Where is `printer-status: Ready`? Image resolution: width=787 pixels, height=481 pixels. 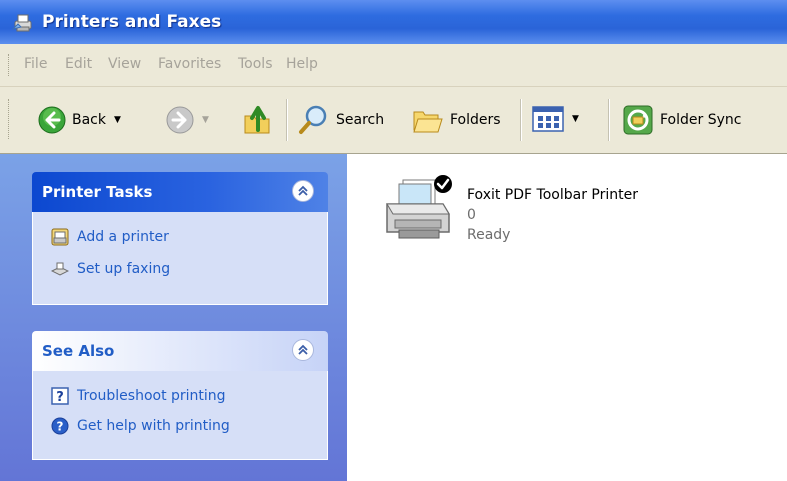 printer-status: Ready is located at coordinates (489, 235).